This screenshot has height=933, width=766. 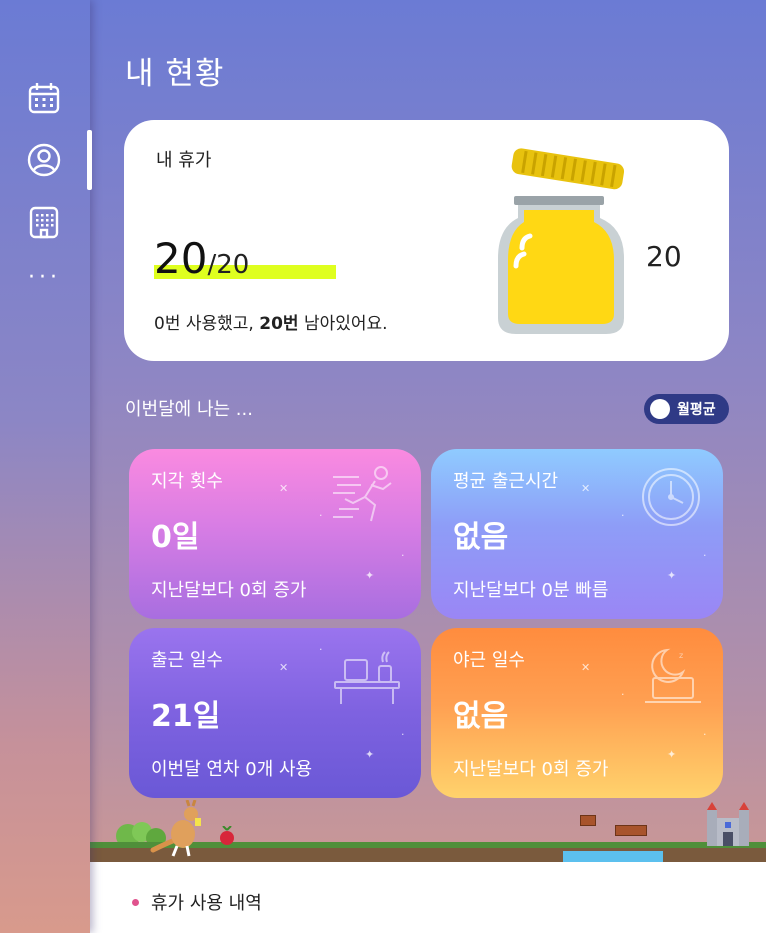 I want to click on sidebar-item-profile, so click(x=44, y=160).